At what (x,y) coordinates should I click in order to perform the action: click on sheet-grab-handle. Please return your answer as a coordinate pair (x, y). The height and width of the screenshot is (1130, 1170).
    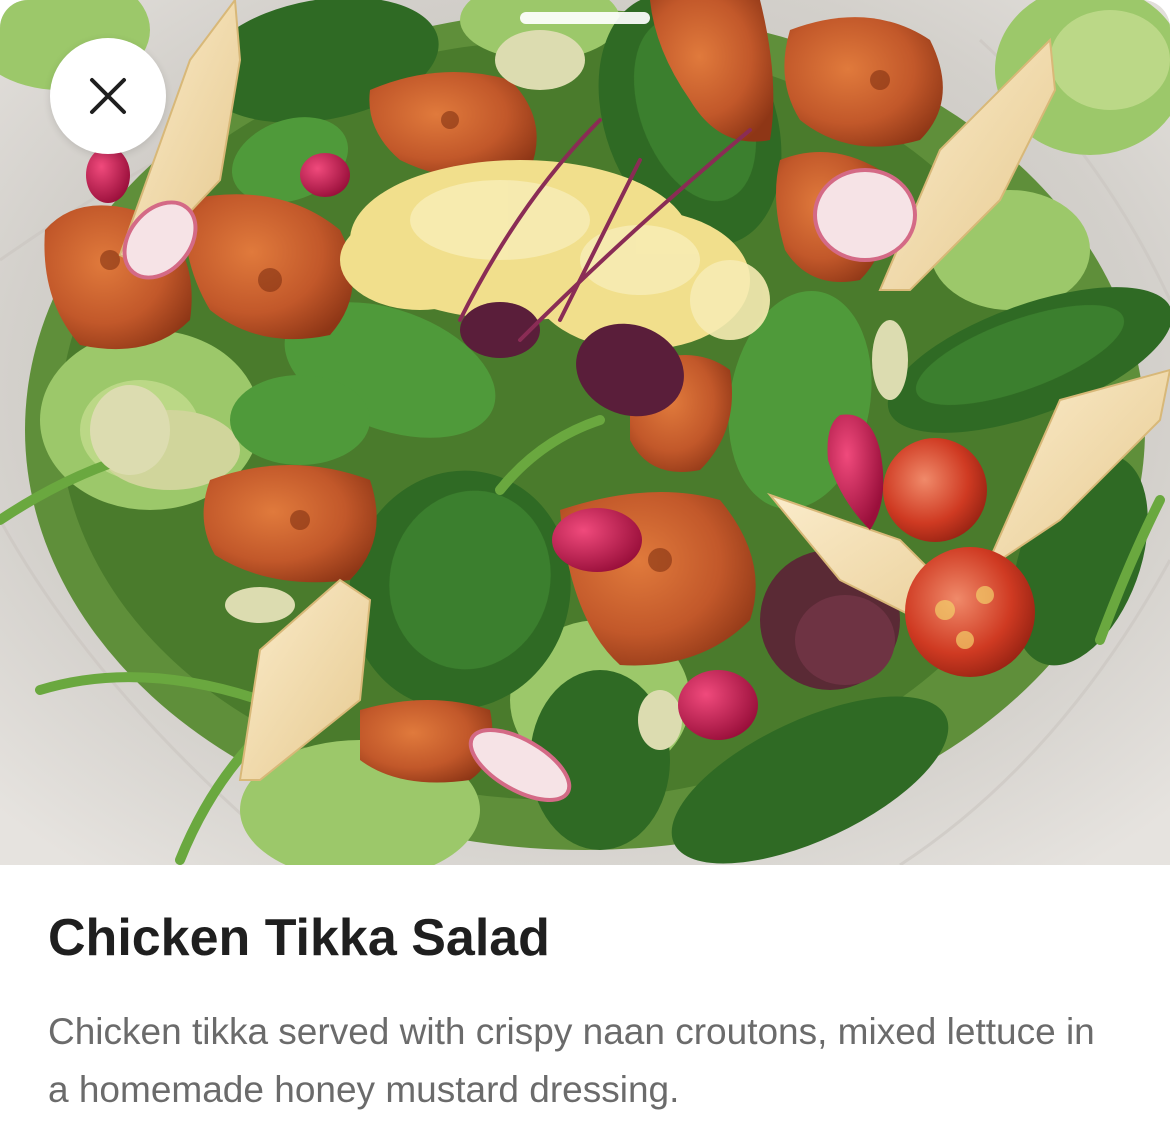
    Looking at the image, I should click on (585, 18).